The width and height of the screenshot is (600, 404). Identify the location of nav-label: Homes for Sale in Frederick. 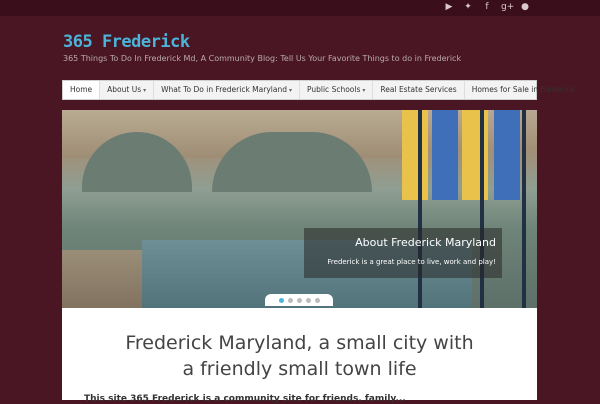
(523, 89).